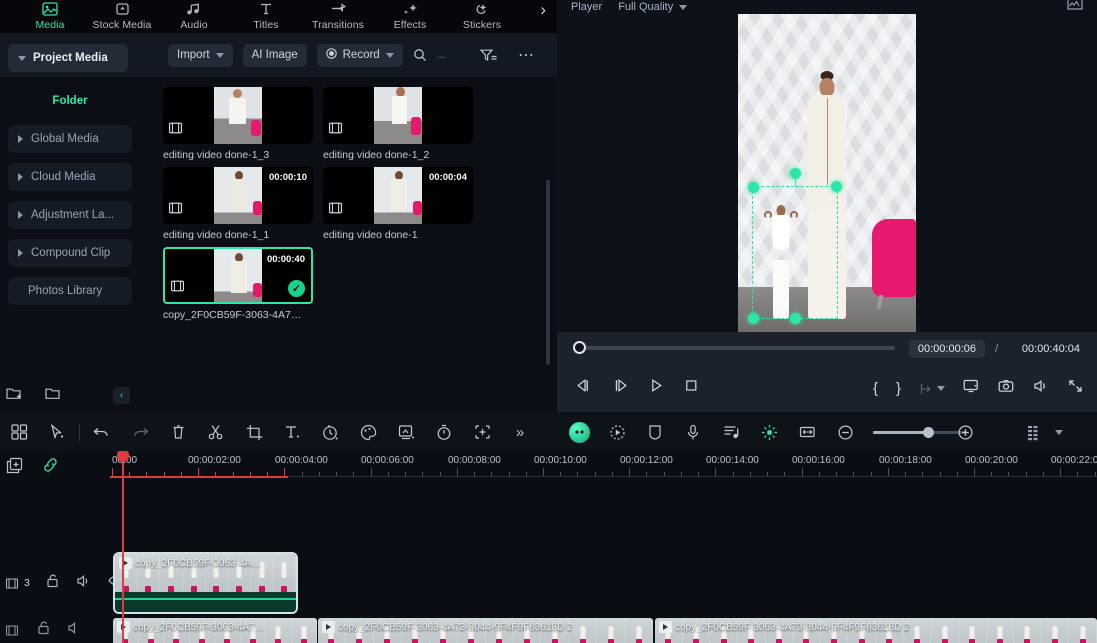 The width and height of the screenshot is (1097, 643). What do you see at coordinates (656, 388) in the screenshot?
I see `play-button` at bounding box center [656, 388].